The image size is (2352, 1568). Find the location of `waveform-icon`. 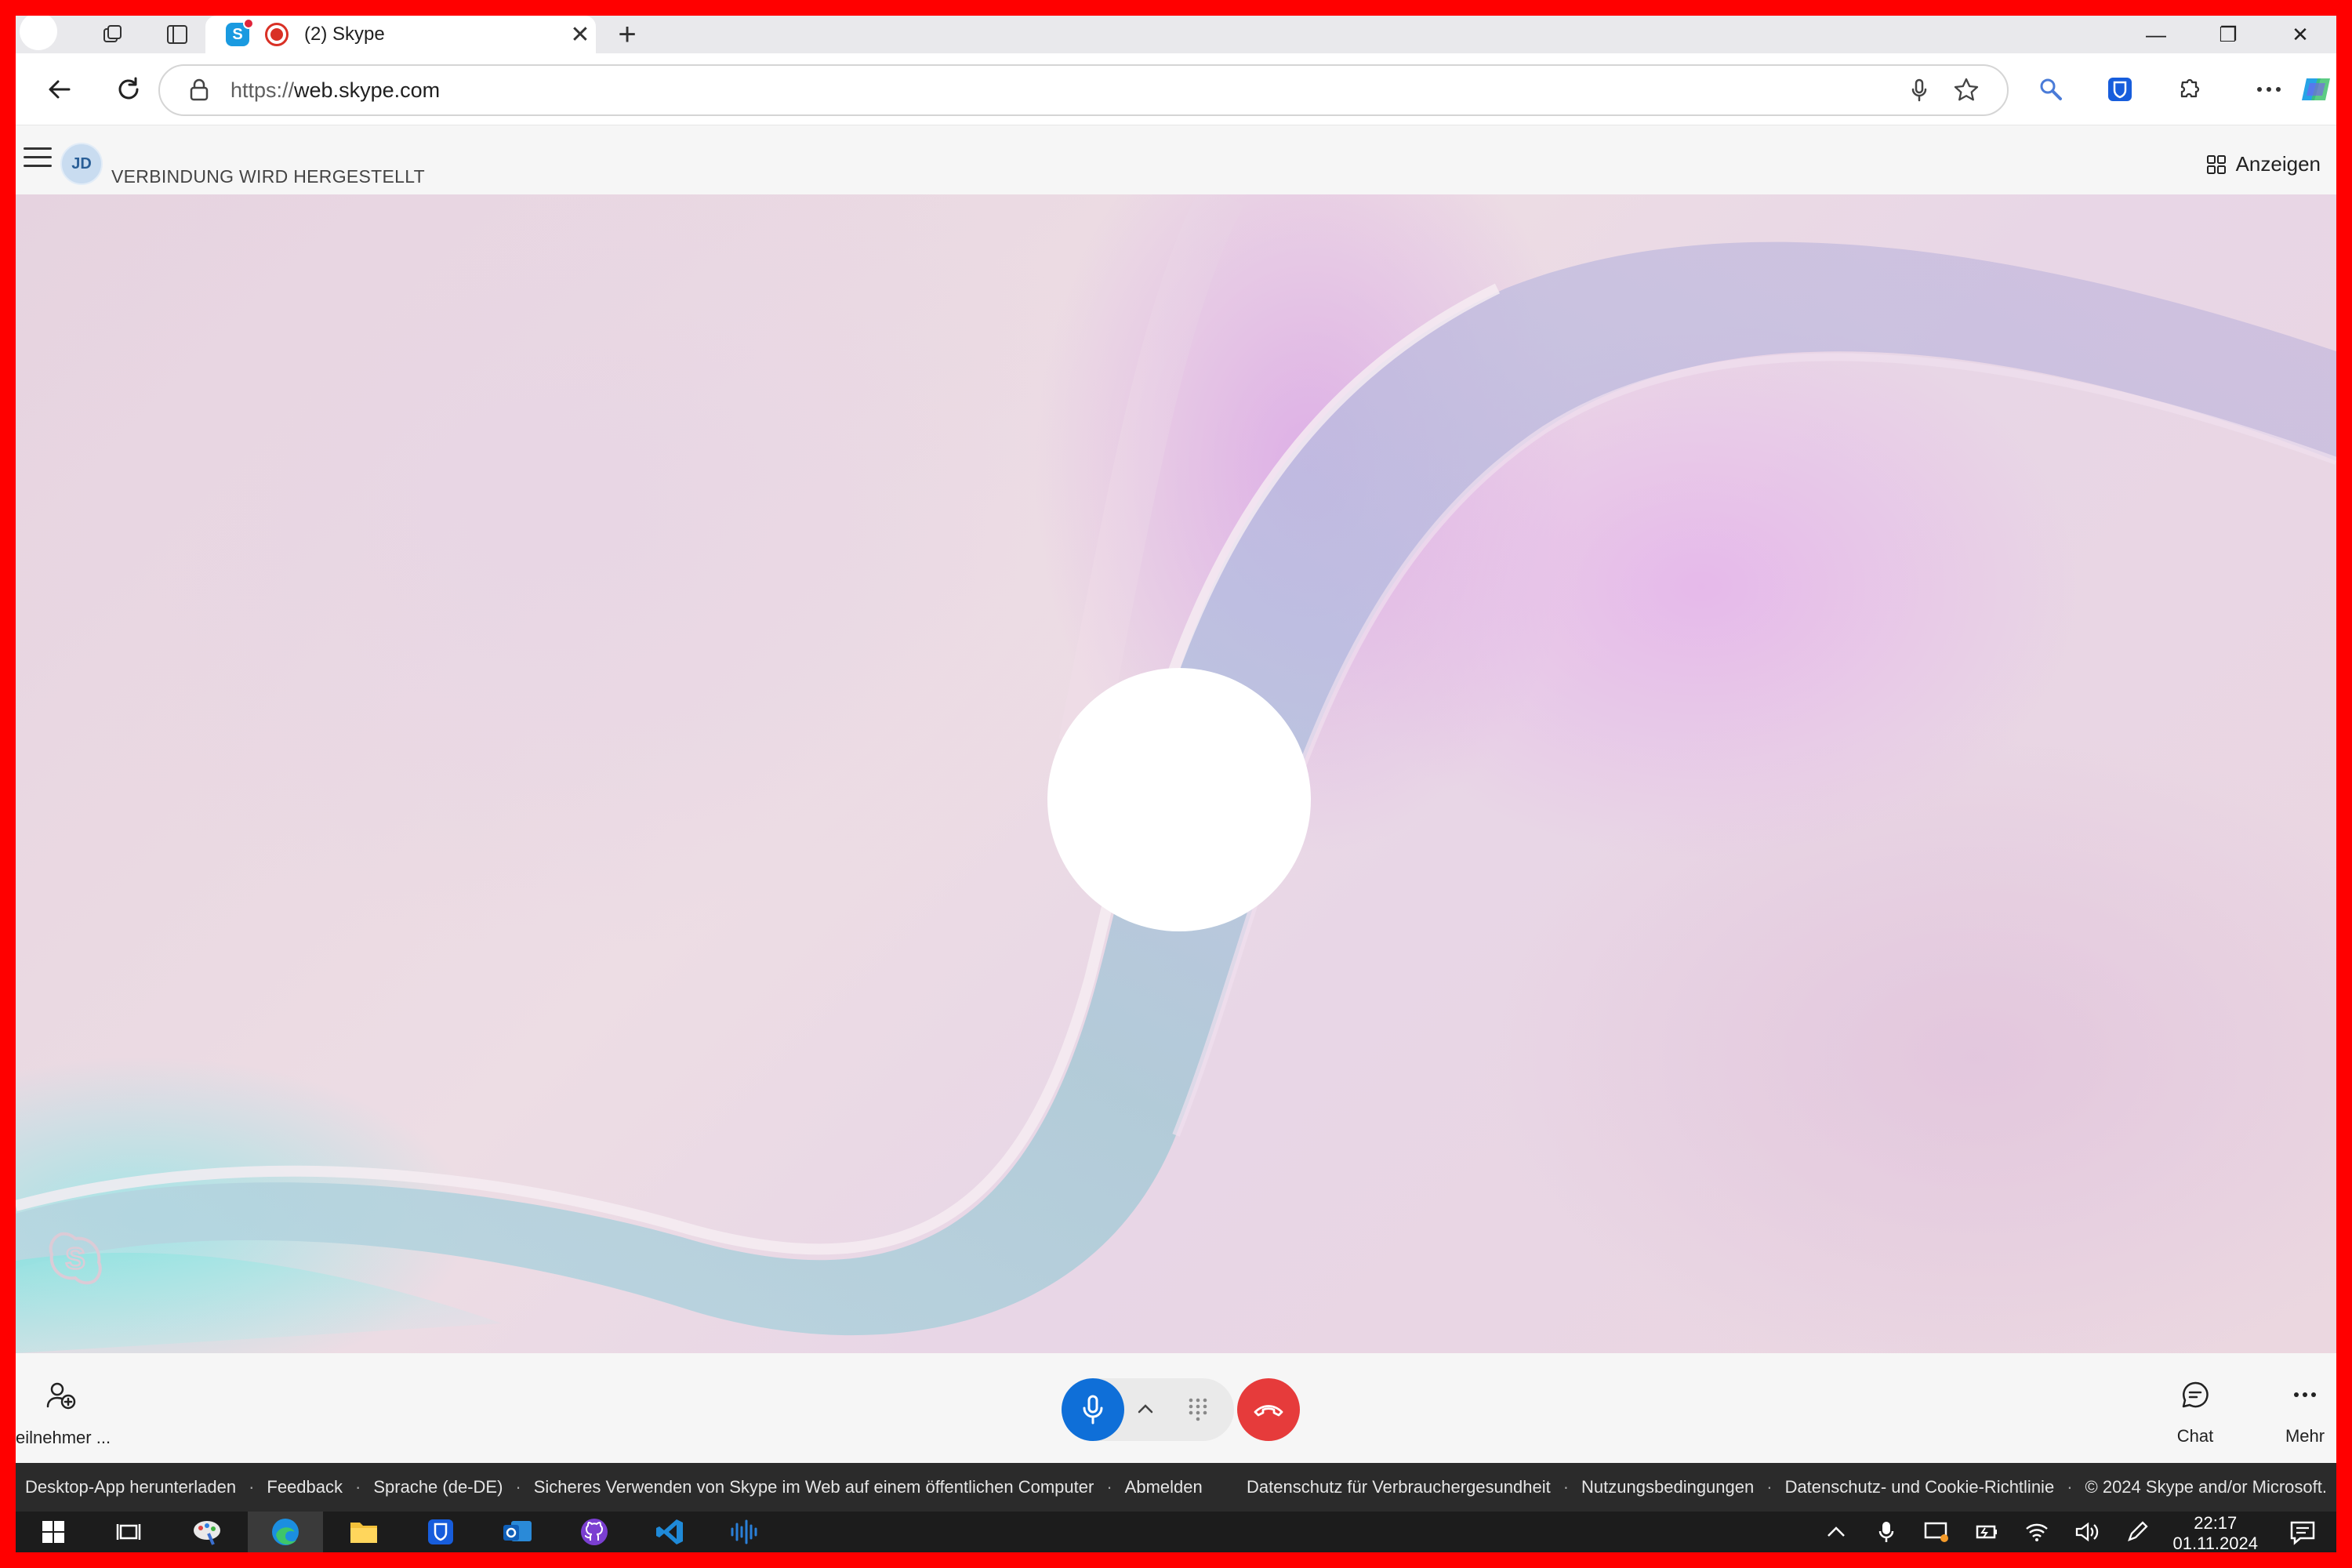

waveform-icon is located at coordinates (744, 1531).